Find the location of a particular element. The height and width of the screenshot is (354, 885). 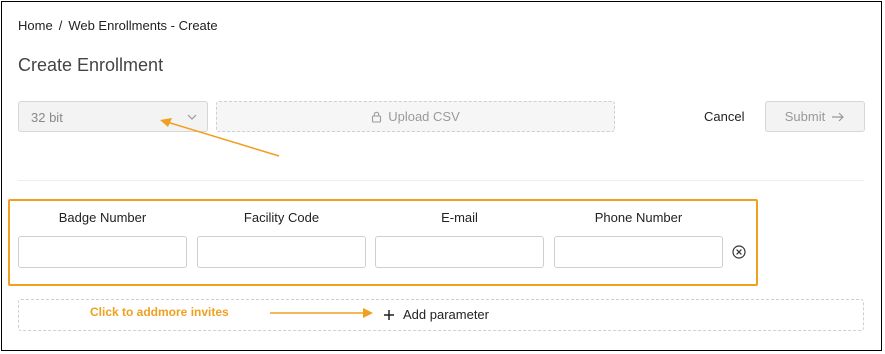

badge-number-label: Badge Number is located at coordinates (102, 217).